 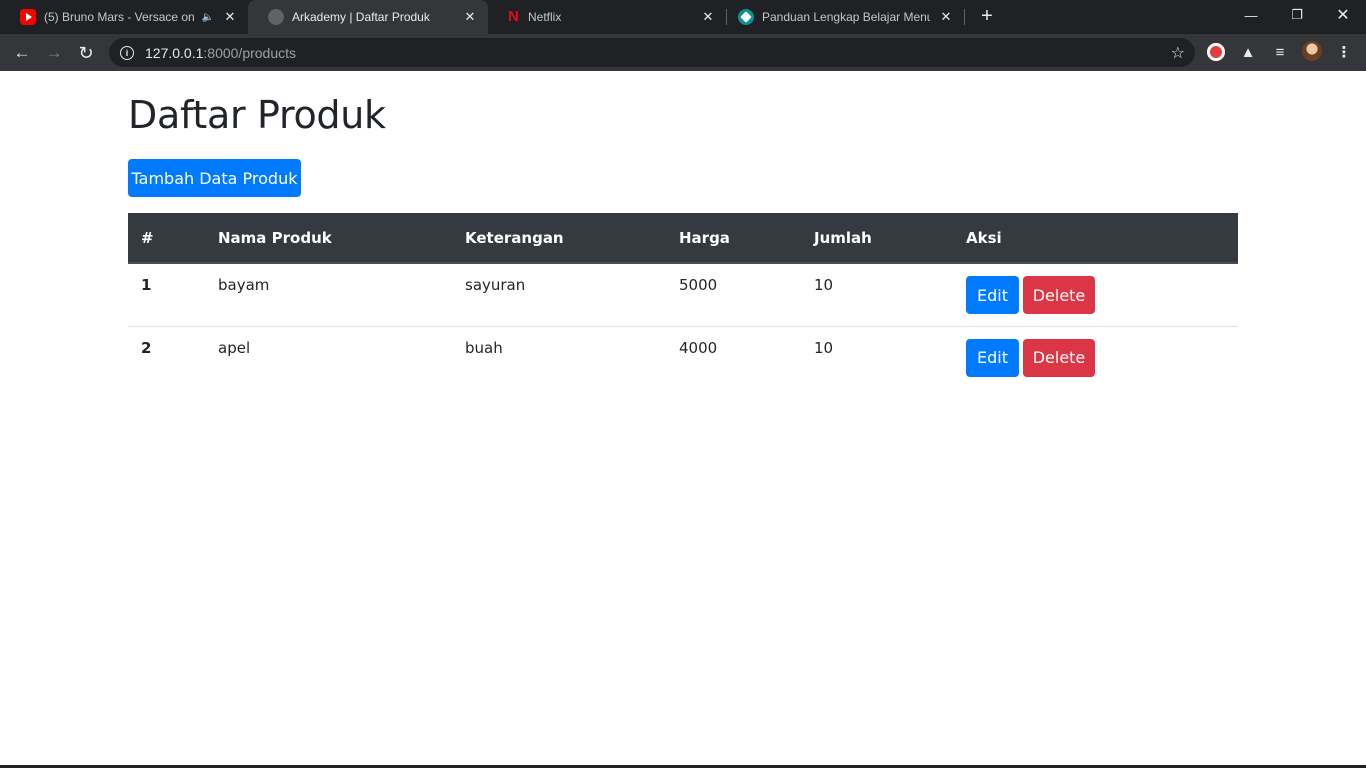 What do you see at coordinates (733, 295) in the screenshot?
I see `cell-price: 5000` at bounding box center [733, 295].